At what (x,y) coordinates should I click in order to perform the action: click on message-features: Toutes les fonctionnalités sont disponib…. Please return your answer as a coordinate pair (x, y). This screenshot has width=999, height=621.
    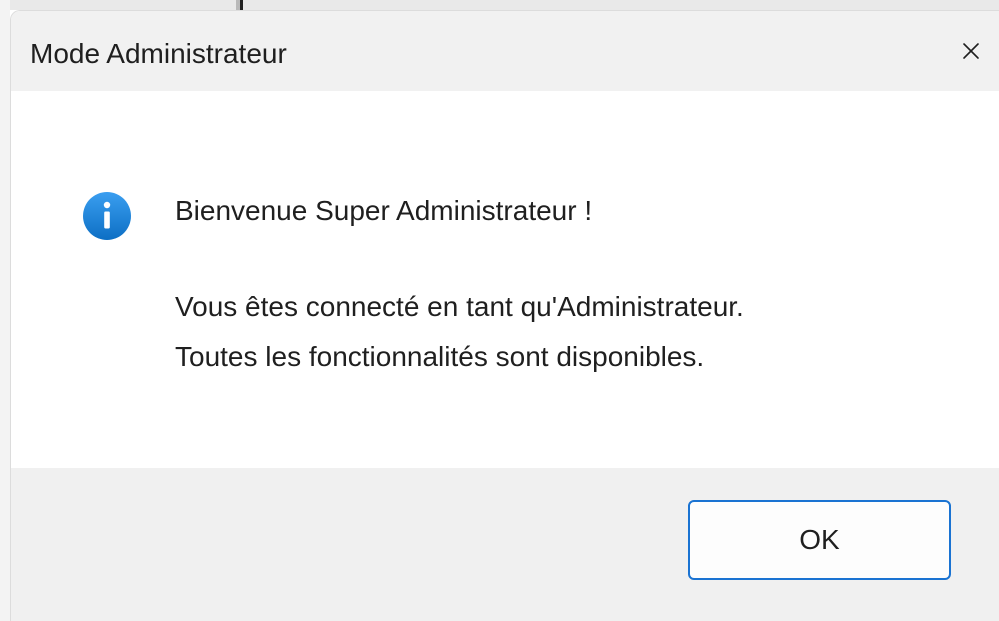
    Looking at the image, I should click on (440, 356).